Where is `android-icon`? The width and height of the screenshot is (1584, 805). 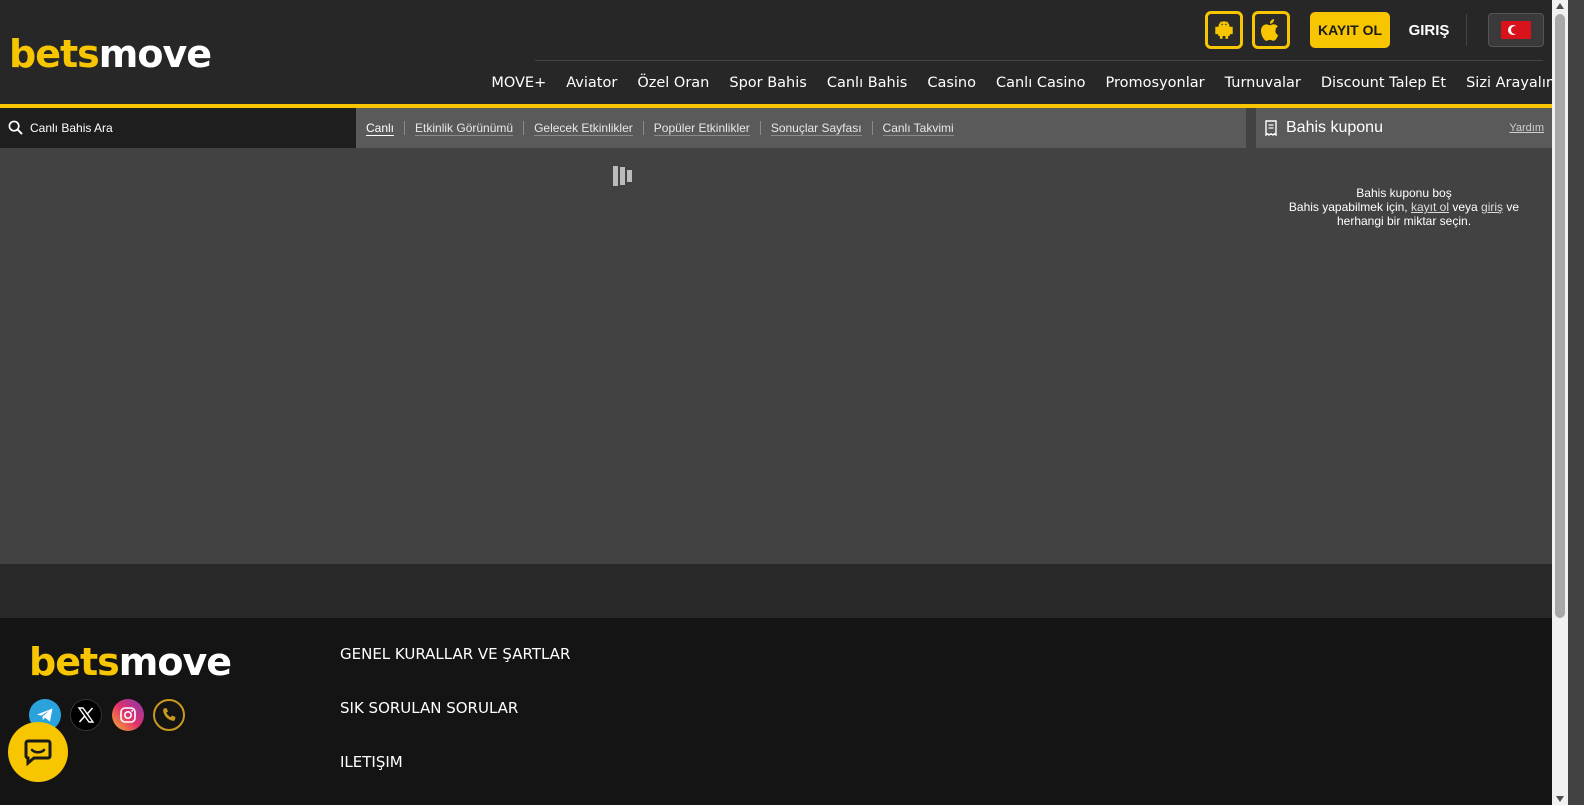
android-icon is located at coordinates (1224, 30).